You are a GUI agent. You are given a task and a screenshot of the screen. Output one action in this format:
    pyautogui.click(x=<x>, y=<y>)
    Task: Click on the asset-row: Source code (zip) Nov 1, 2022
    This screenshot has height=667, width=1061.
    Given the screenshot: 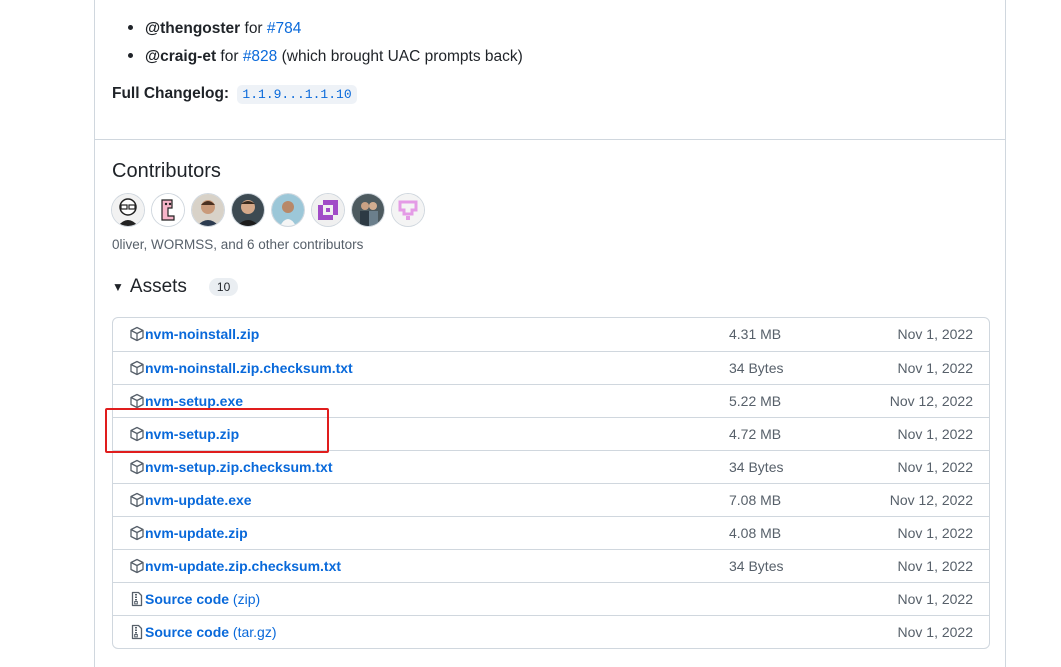 What is the action you would take?
    pyautogui.click(x=551, y=598)
    